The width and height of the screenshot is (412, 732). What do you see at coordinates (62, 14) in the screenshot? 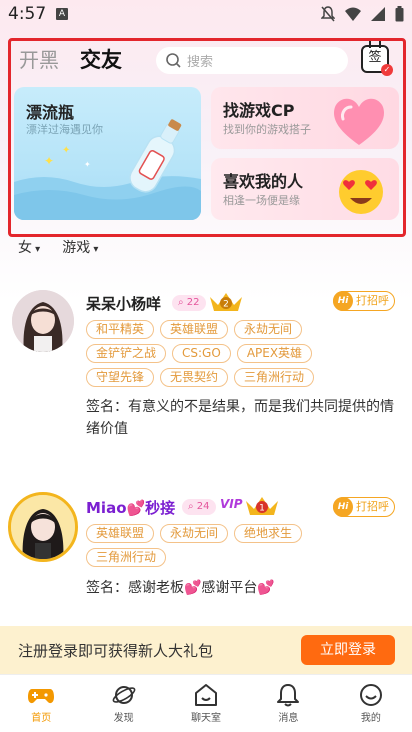
I see `app-notification-icon: A` at bounding box center [62, 14].